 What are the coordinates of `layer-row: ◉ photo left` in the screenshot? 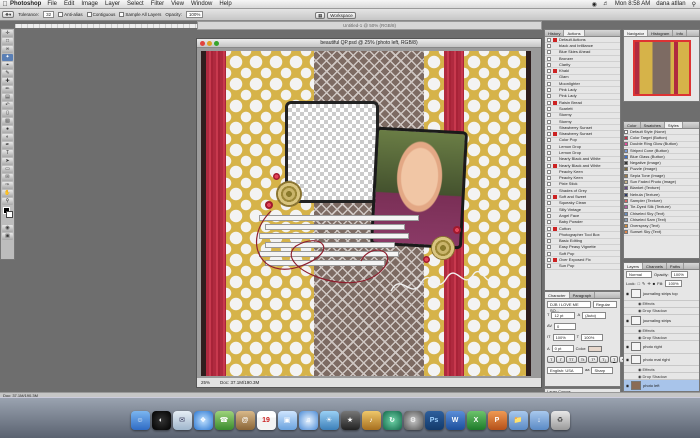 It's located at (661, 385).